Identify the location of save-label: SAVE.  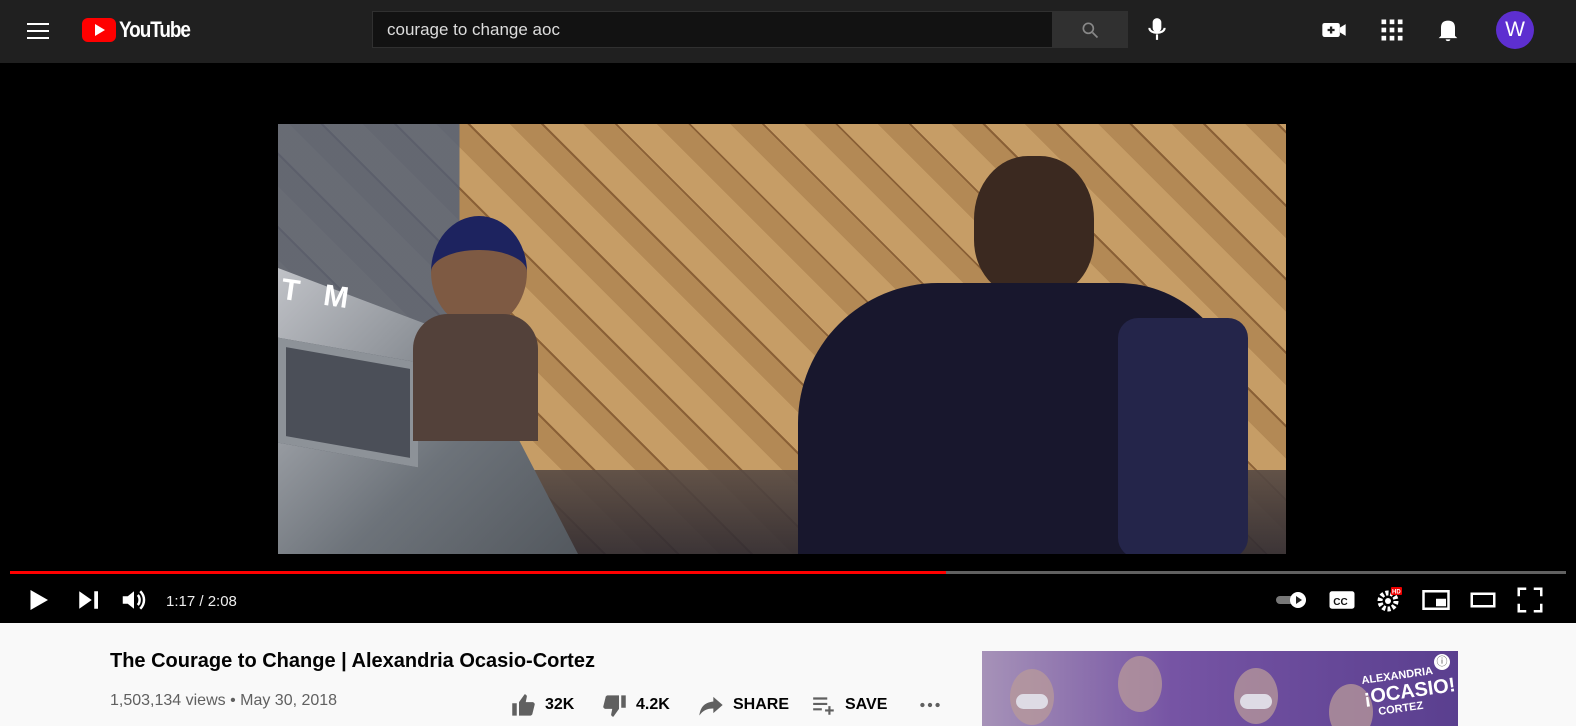
(866, 704).